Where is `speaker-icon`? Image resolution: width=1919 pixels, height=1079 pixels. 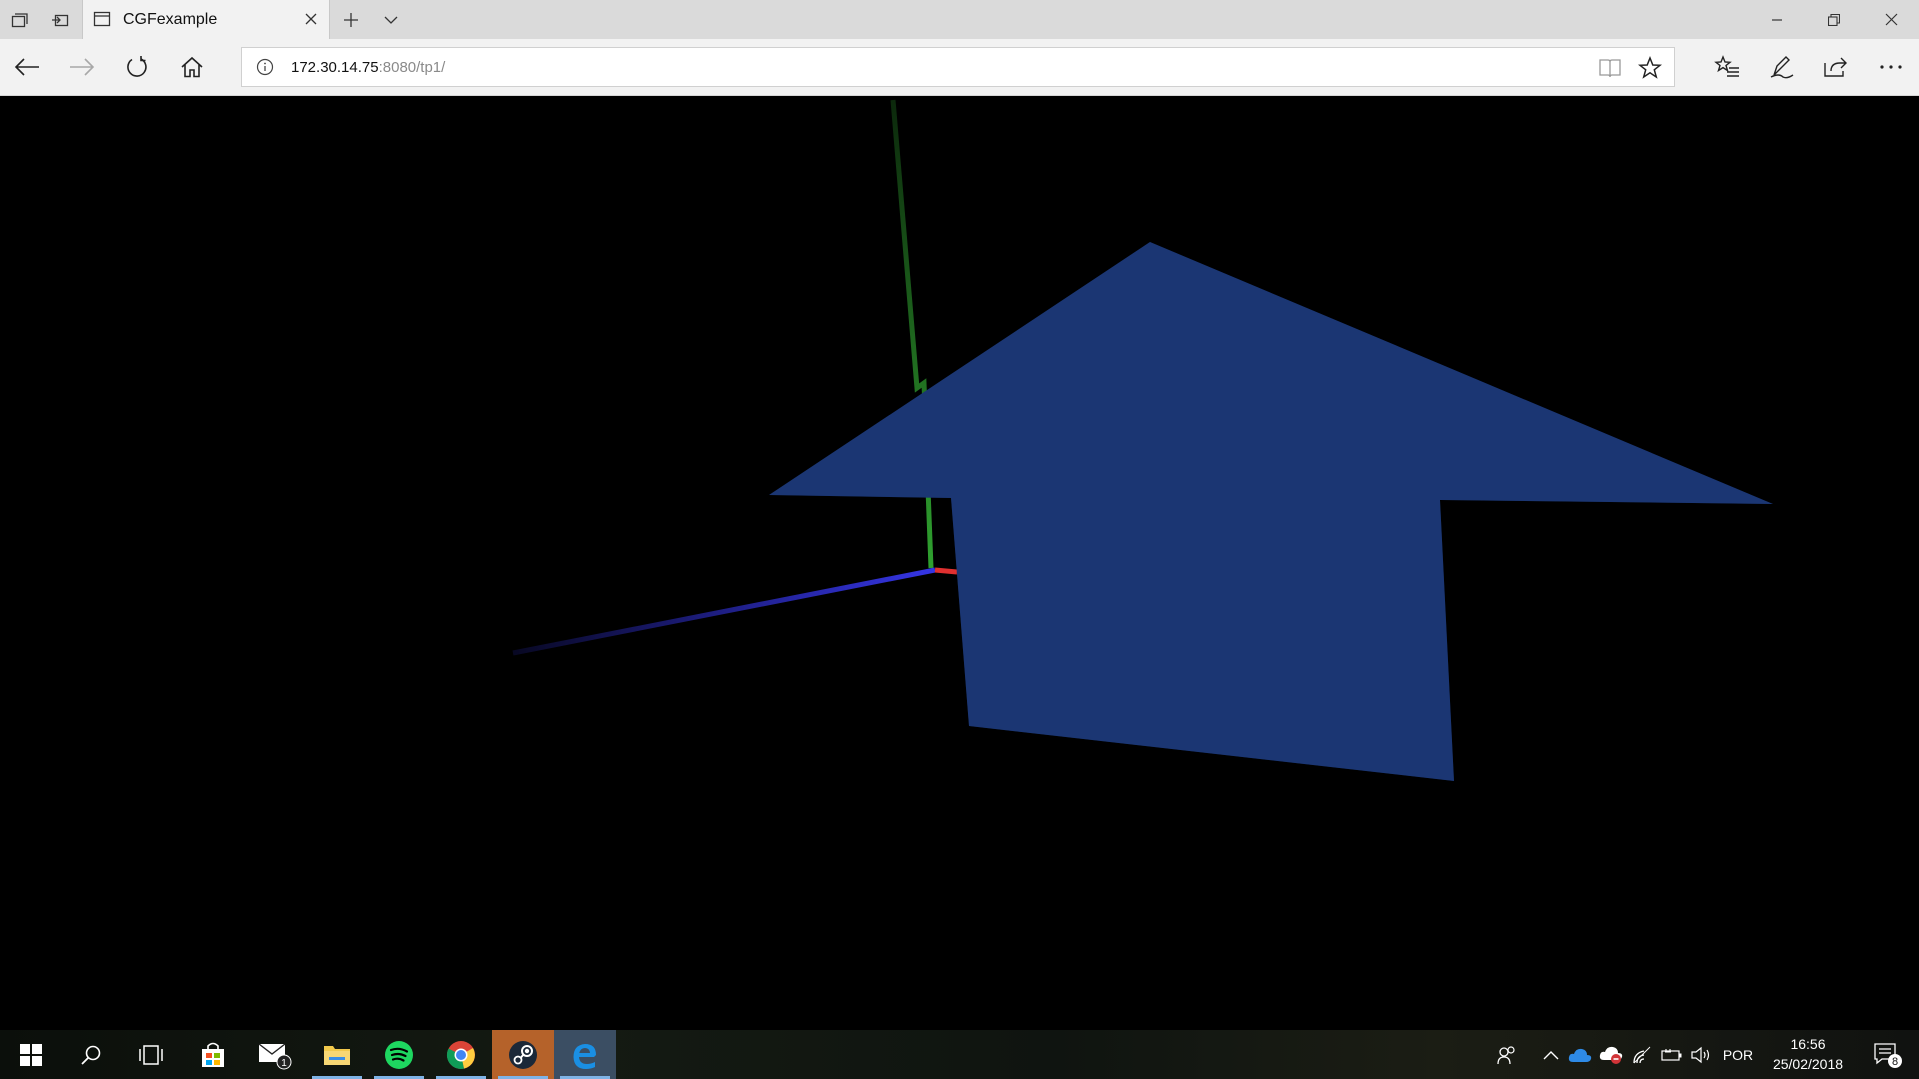
speaker-icon is located at coordinates (1700, 1054).